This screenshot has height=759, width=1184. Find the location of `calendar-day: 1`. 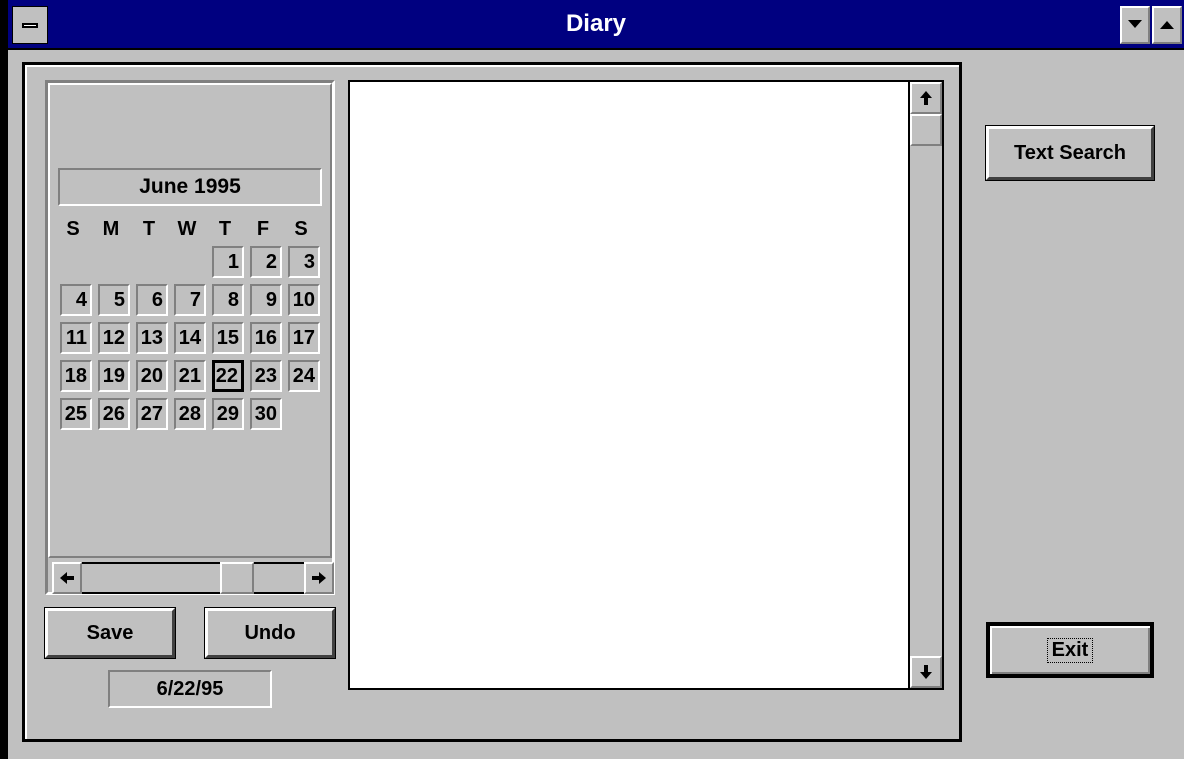

calendar-day: 1 is located at coordinates (228, 262).